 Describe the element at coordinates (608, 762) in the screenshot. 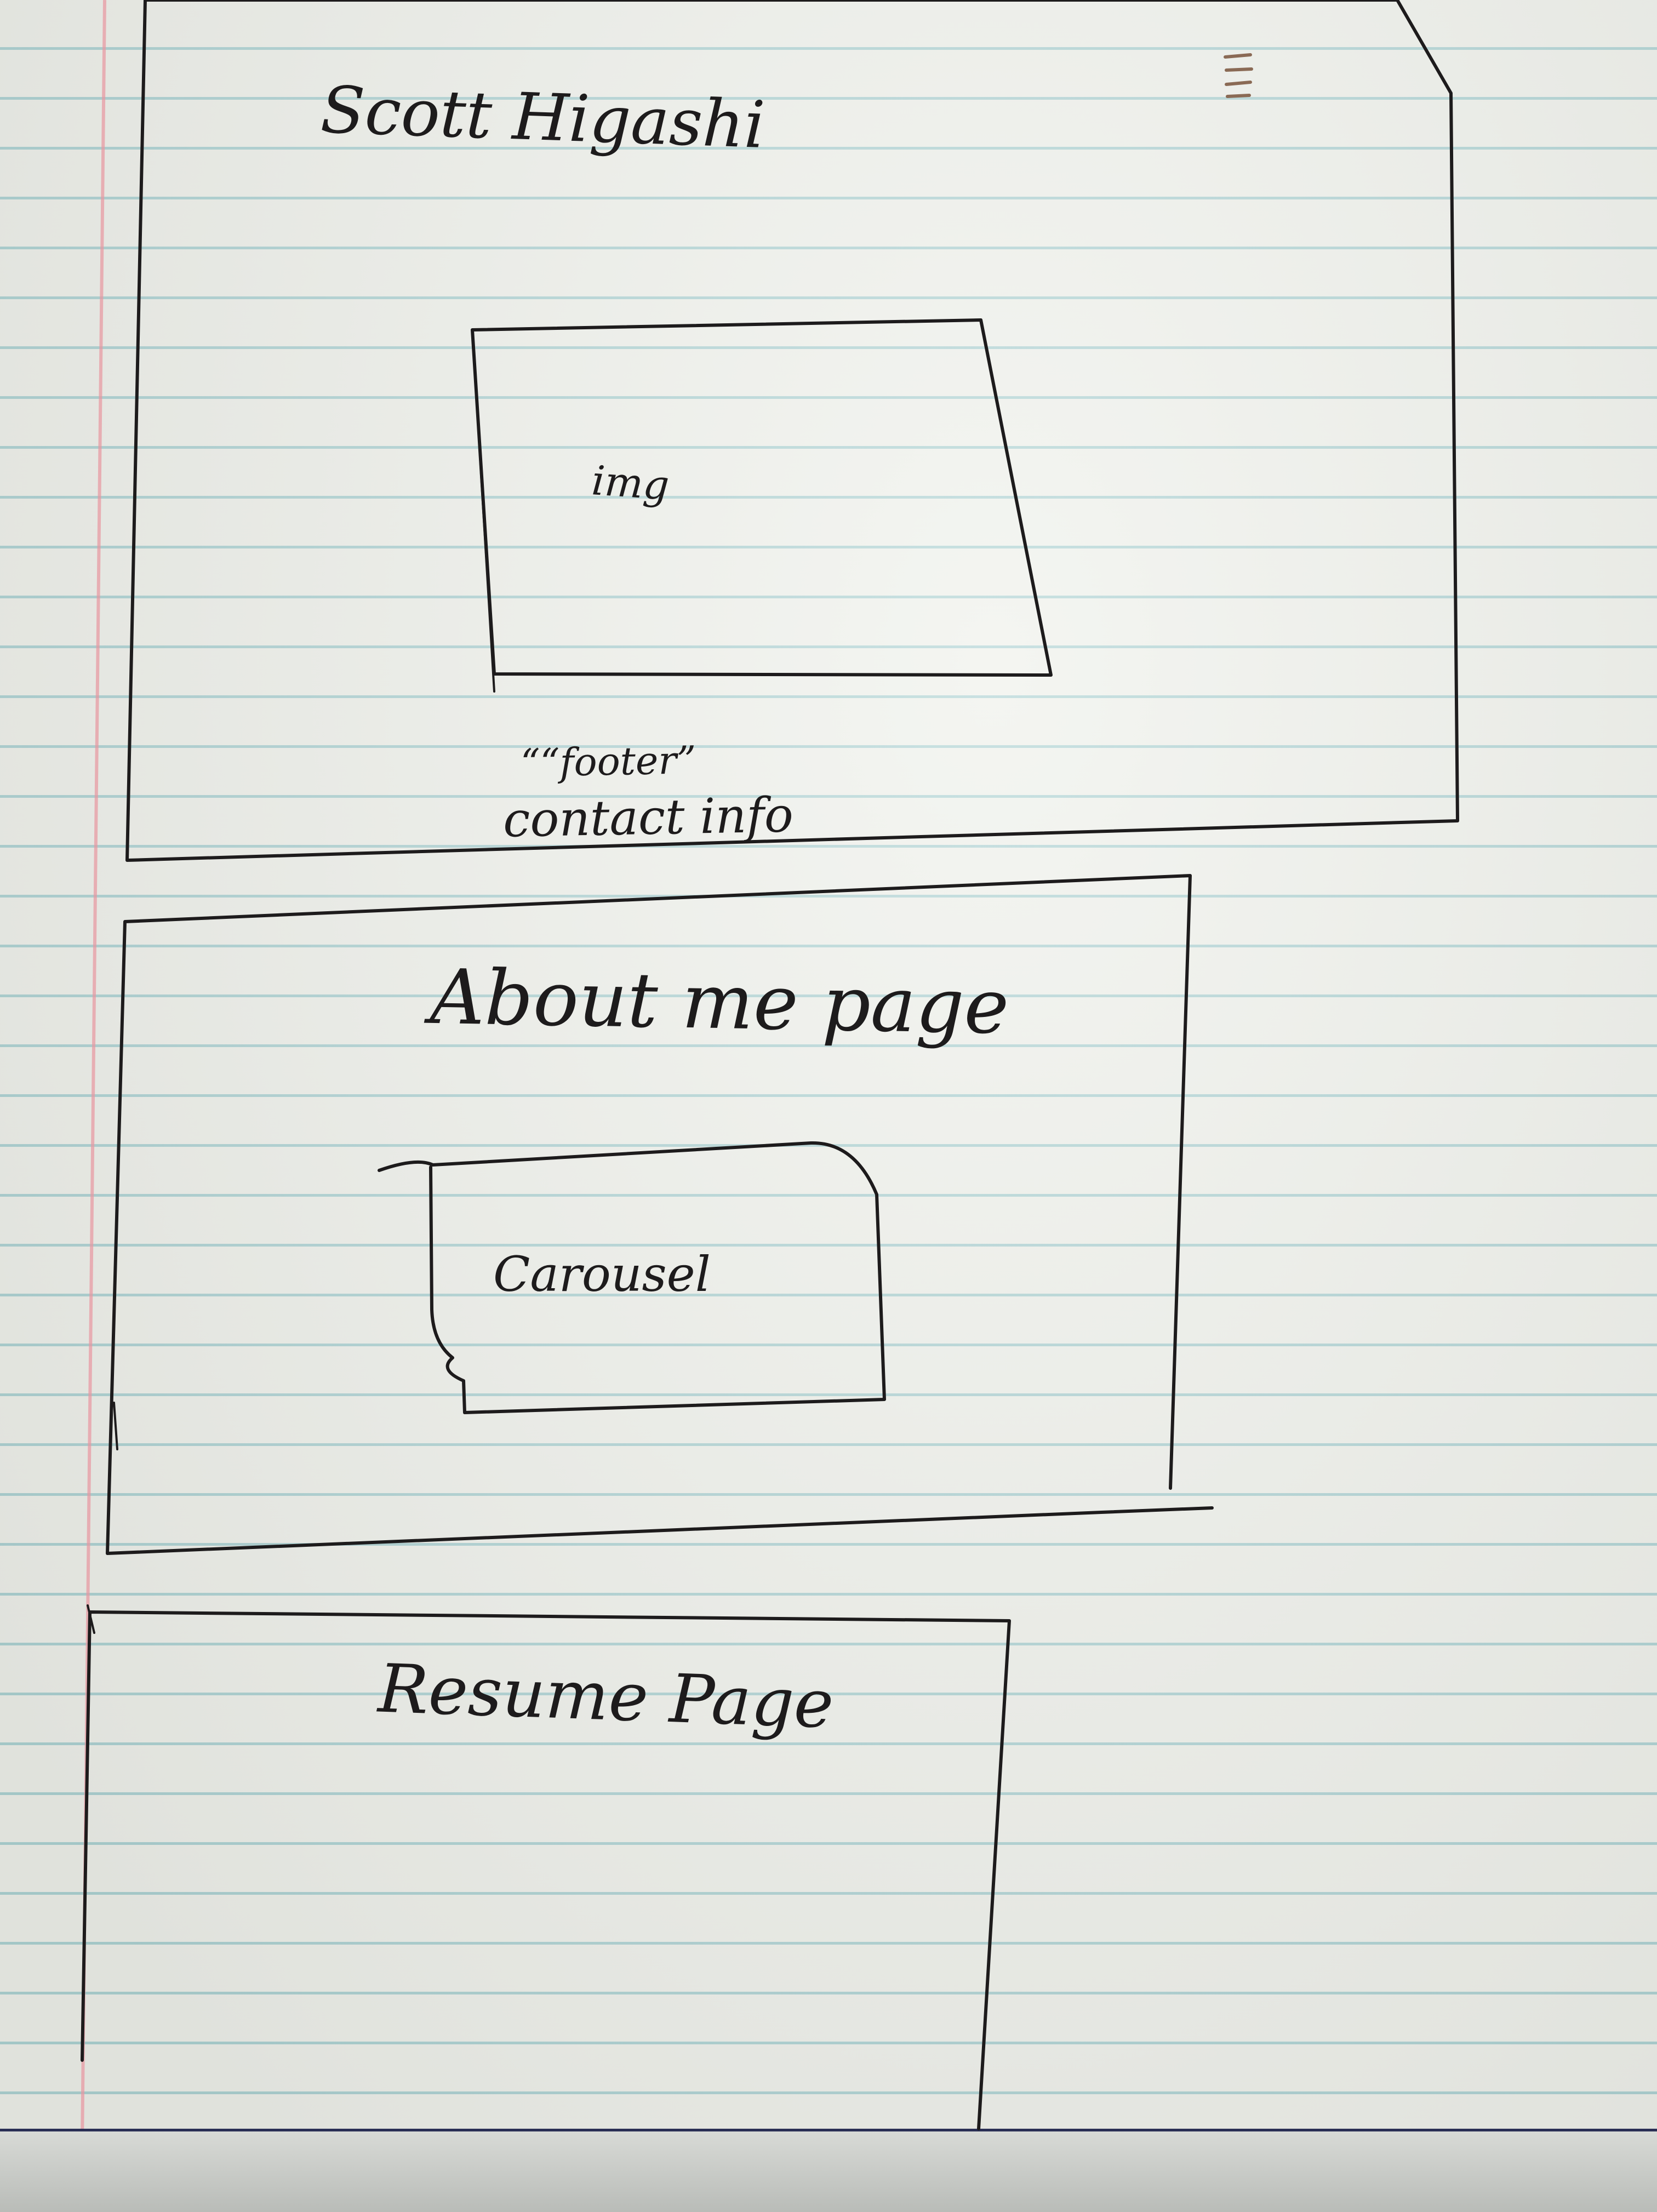

I see `footer-label: ““footer”` at that location.